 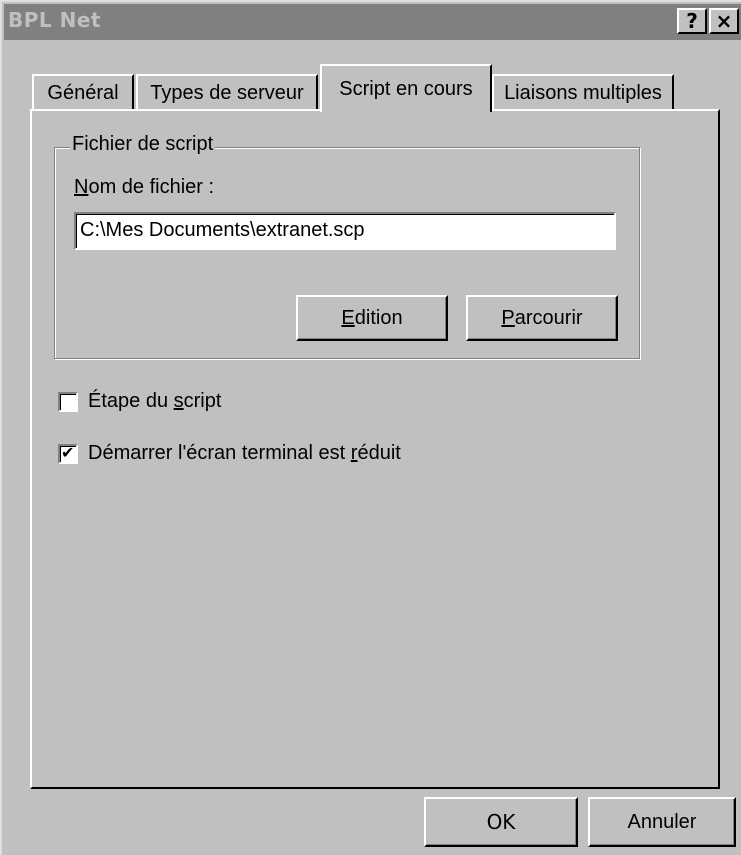 I want to click on edit-button-mnemonic: E, so click(x=348, y=318).